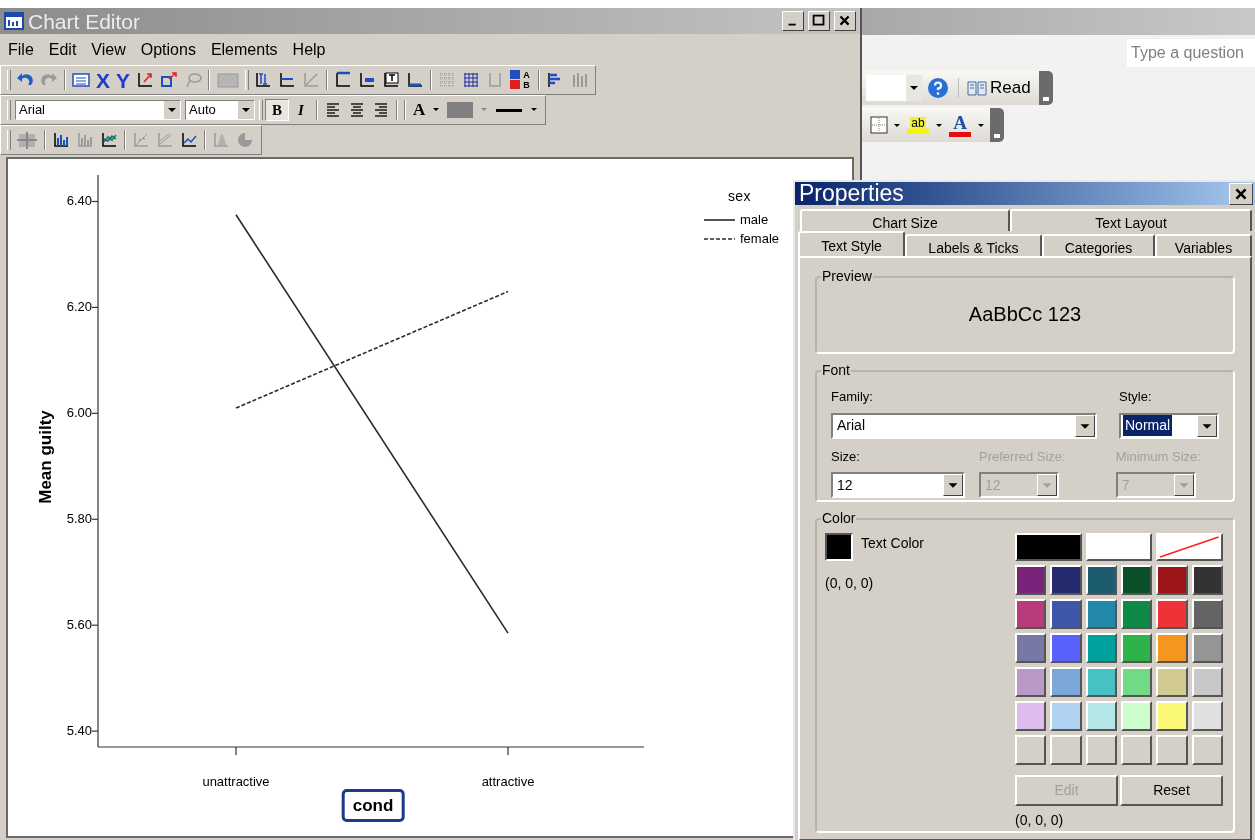 This screenshot has width=1255, height=840. Describe the element at coordinates (109, 140) in the screenshot. I see `line-chart-icon` at that location.